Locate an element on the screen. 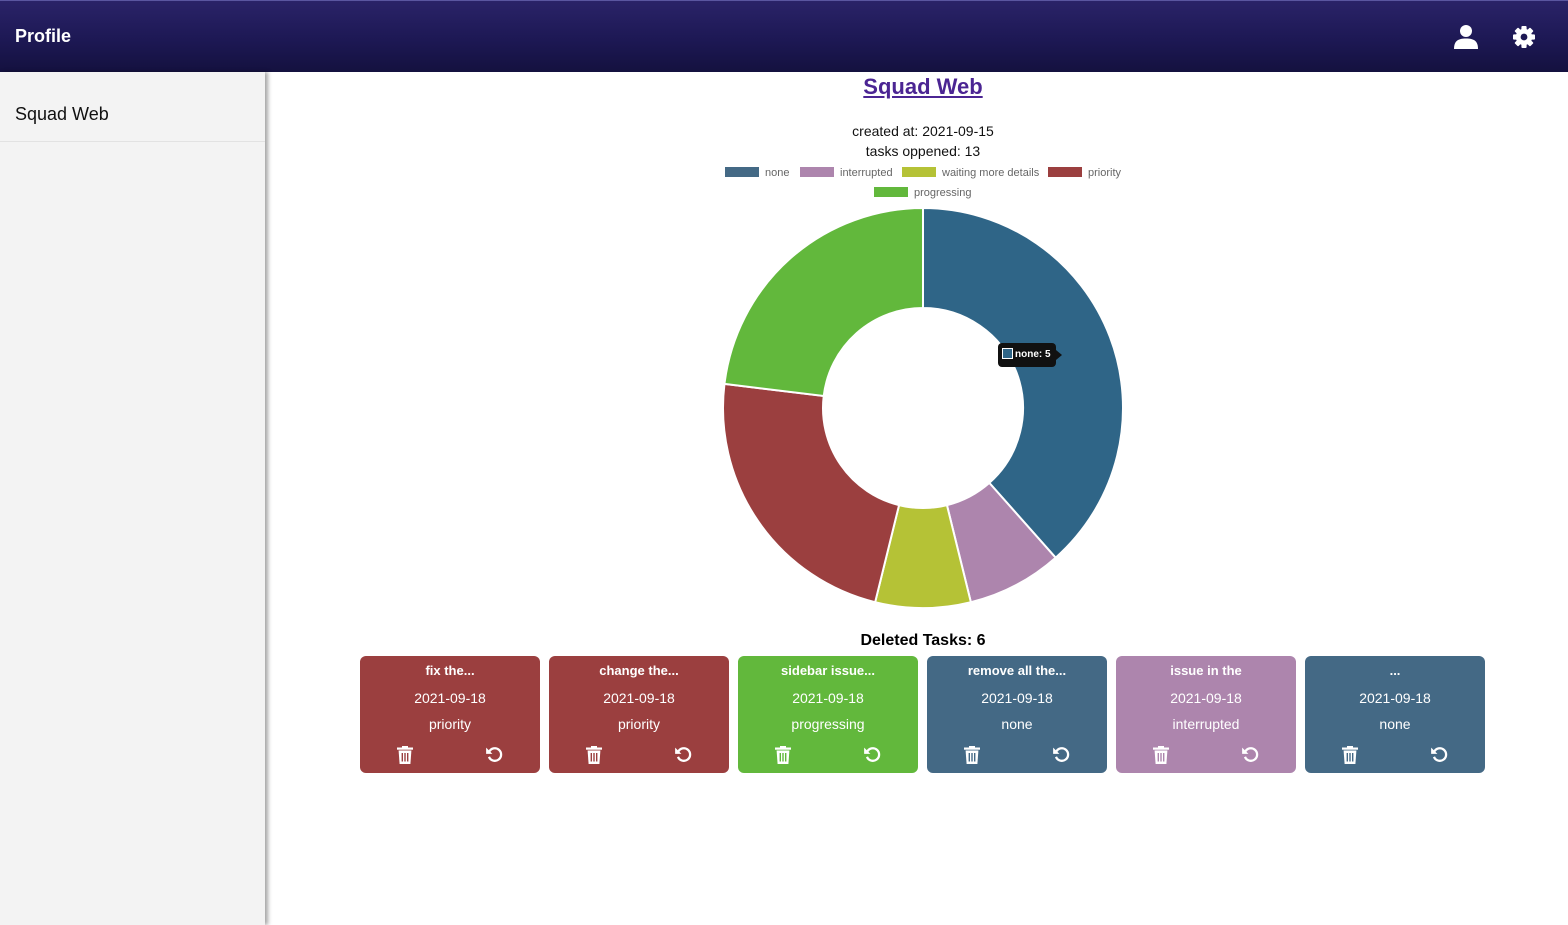 The width and height of the screenshot is (1568, 925). gear-icon-svg is located at coordinates (1524, 37).